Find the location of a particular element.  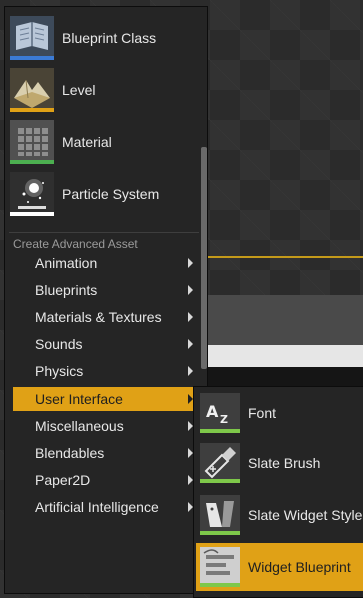

menu-item-blueprint-class: Blueprint Class is located at coordinates (104, 38).